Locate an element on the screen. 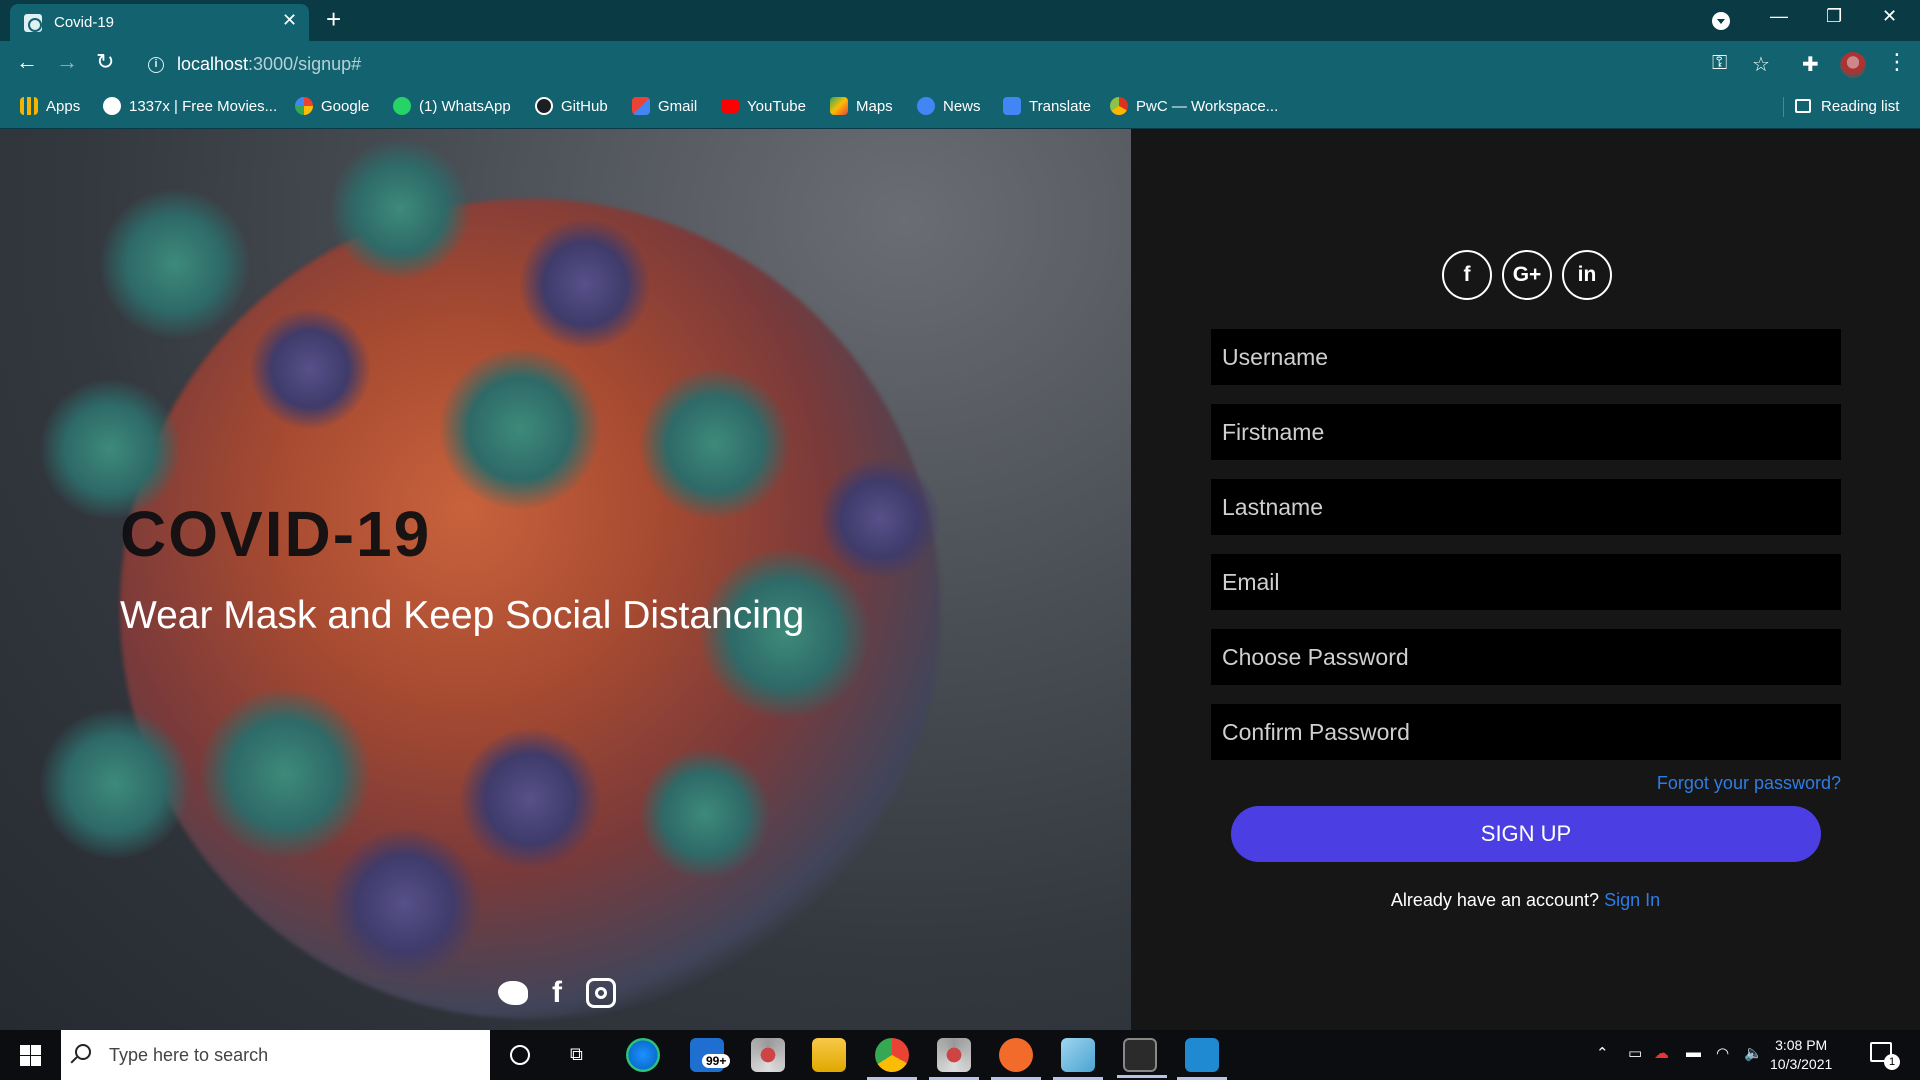 The image size is (1920, 1080). new-tab-button: + is located at coordinates (333, 19).